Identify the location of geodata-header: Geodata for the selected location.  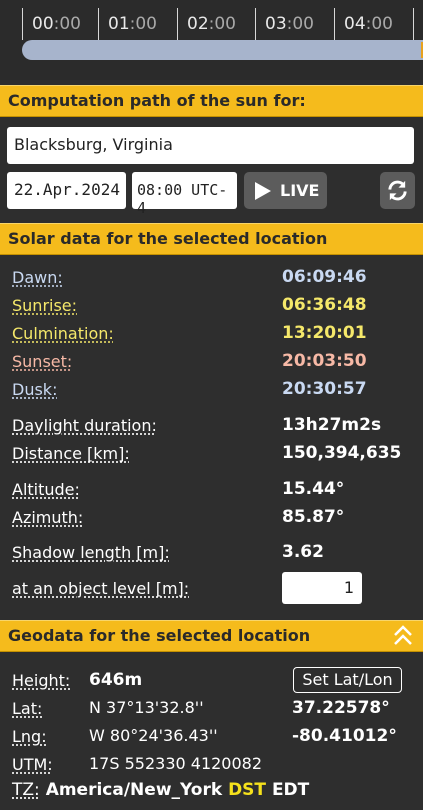
(211, 636).